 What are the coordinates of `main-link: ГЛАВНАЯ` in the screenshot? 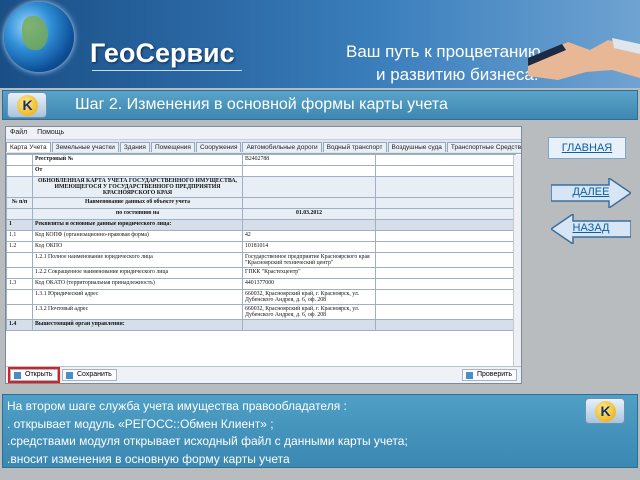 It's located at (587, 148).